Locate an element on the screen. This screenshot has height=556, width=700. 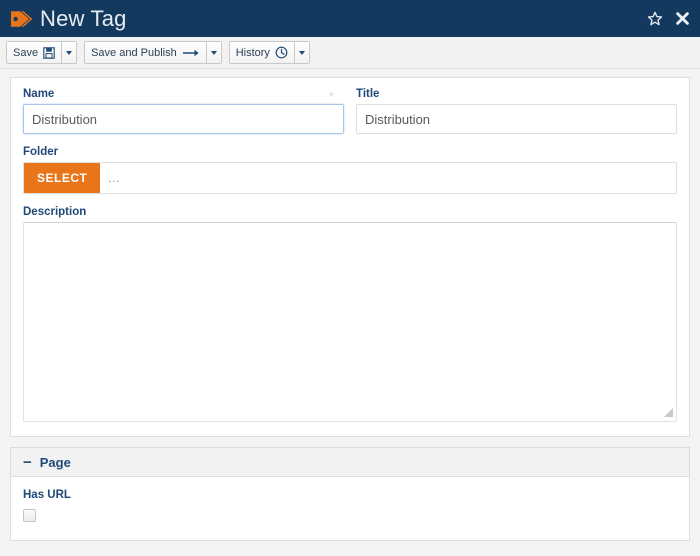
minus-icon: − is located at coordinates (27, 462).